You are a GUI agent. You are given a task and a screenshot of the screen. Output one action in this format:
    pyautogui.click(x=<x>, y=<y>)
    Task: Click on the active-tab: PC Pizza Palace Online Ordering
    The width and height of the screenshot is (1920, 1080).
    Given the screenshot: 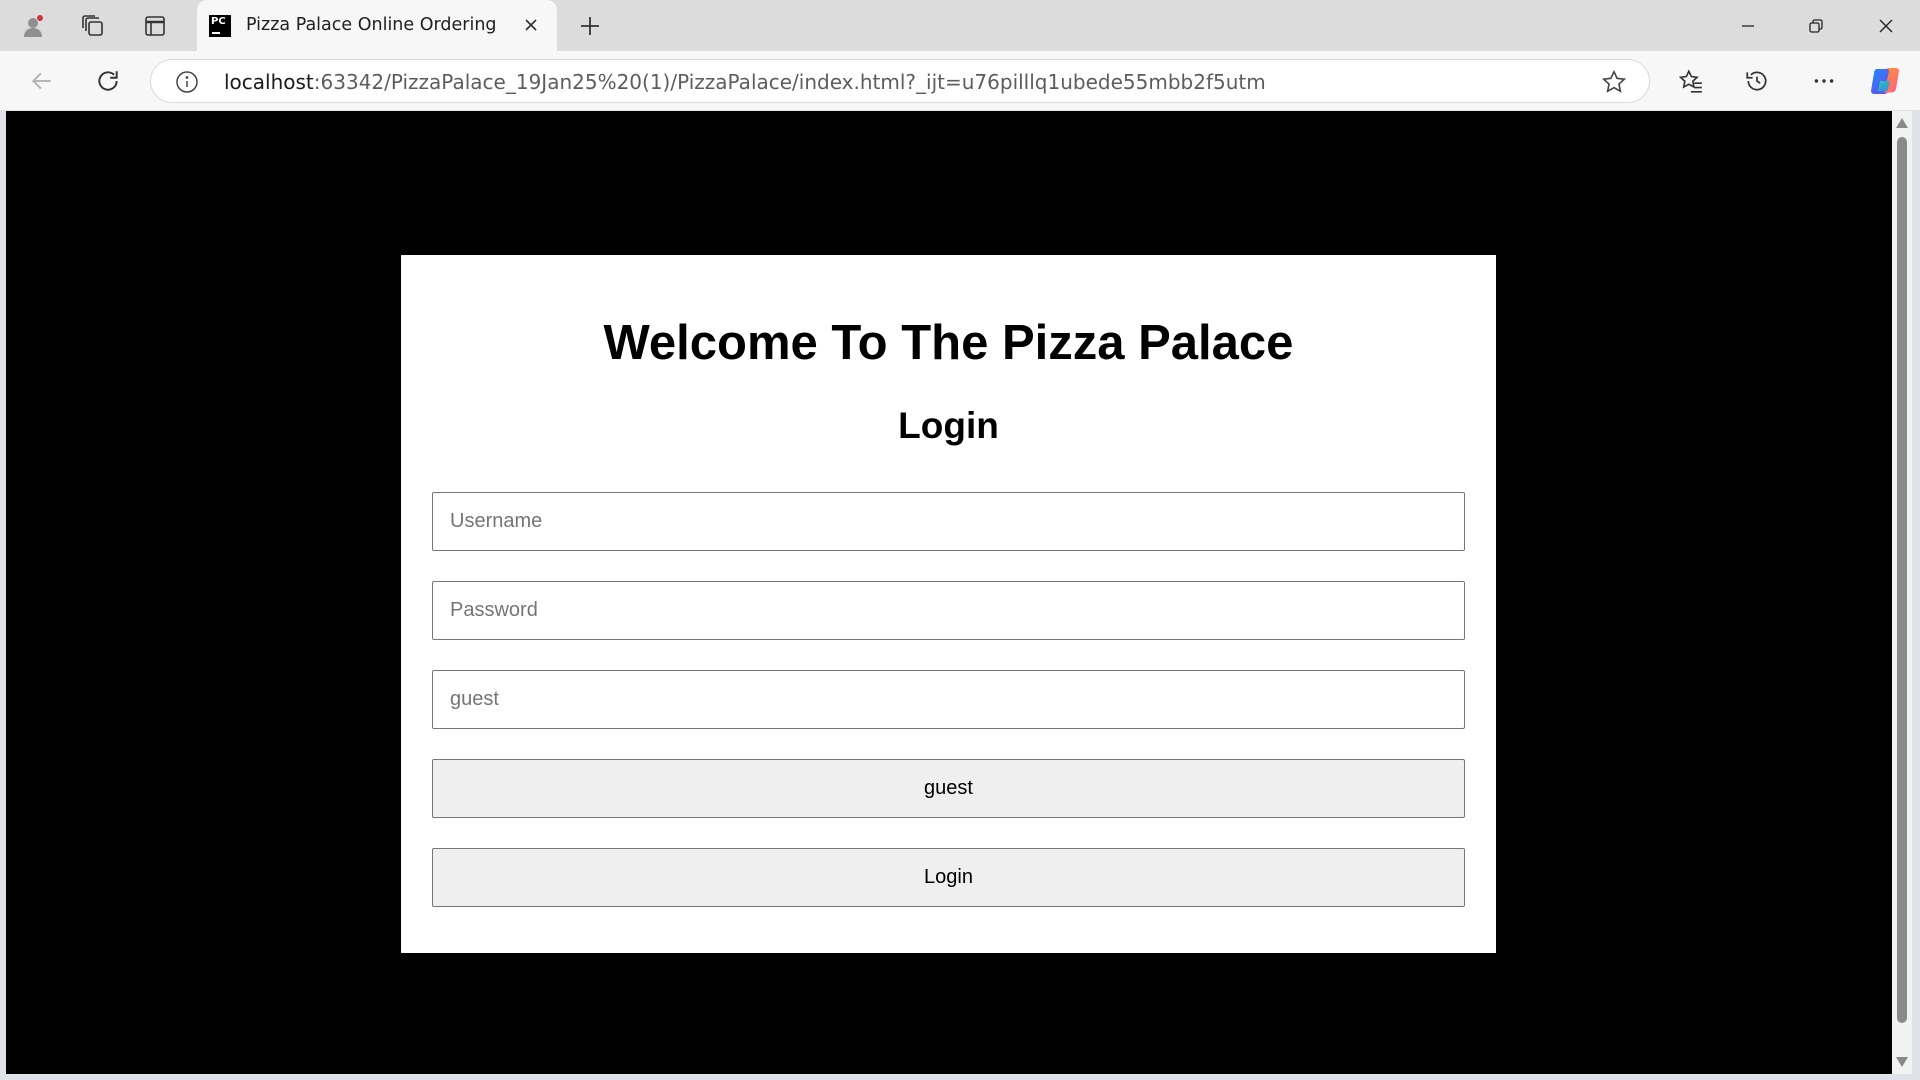 What is the action you would take?
    pyautogui.click(x=377, y=25)
    